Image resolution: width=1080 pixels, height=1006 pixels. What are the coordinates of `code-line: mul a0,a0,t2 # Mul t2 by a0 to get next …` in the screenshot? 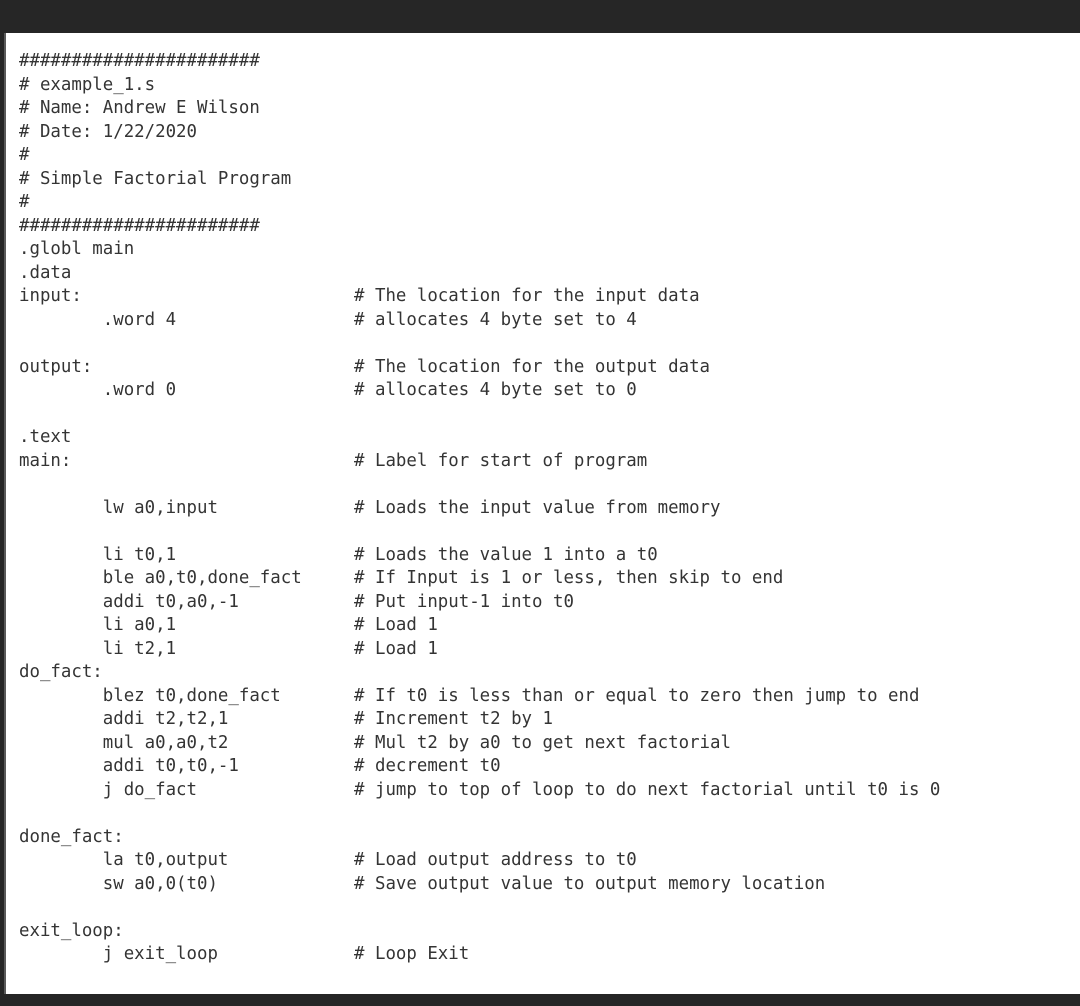 It's located at (375, 742).